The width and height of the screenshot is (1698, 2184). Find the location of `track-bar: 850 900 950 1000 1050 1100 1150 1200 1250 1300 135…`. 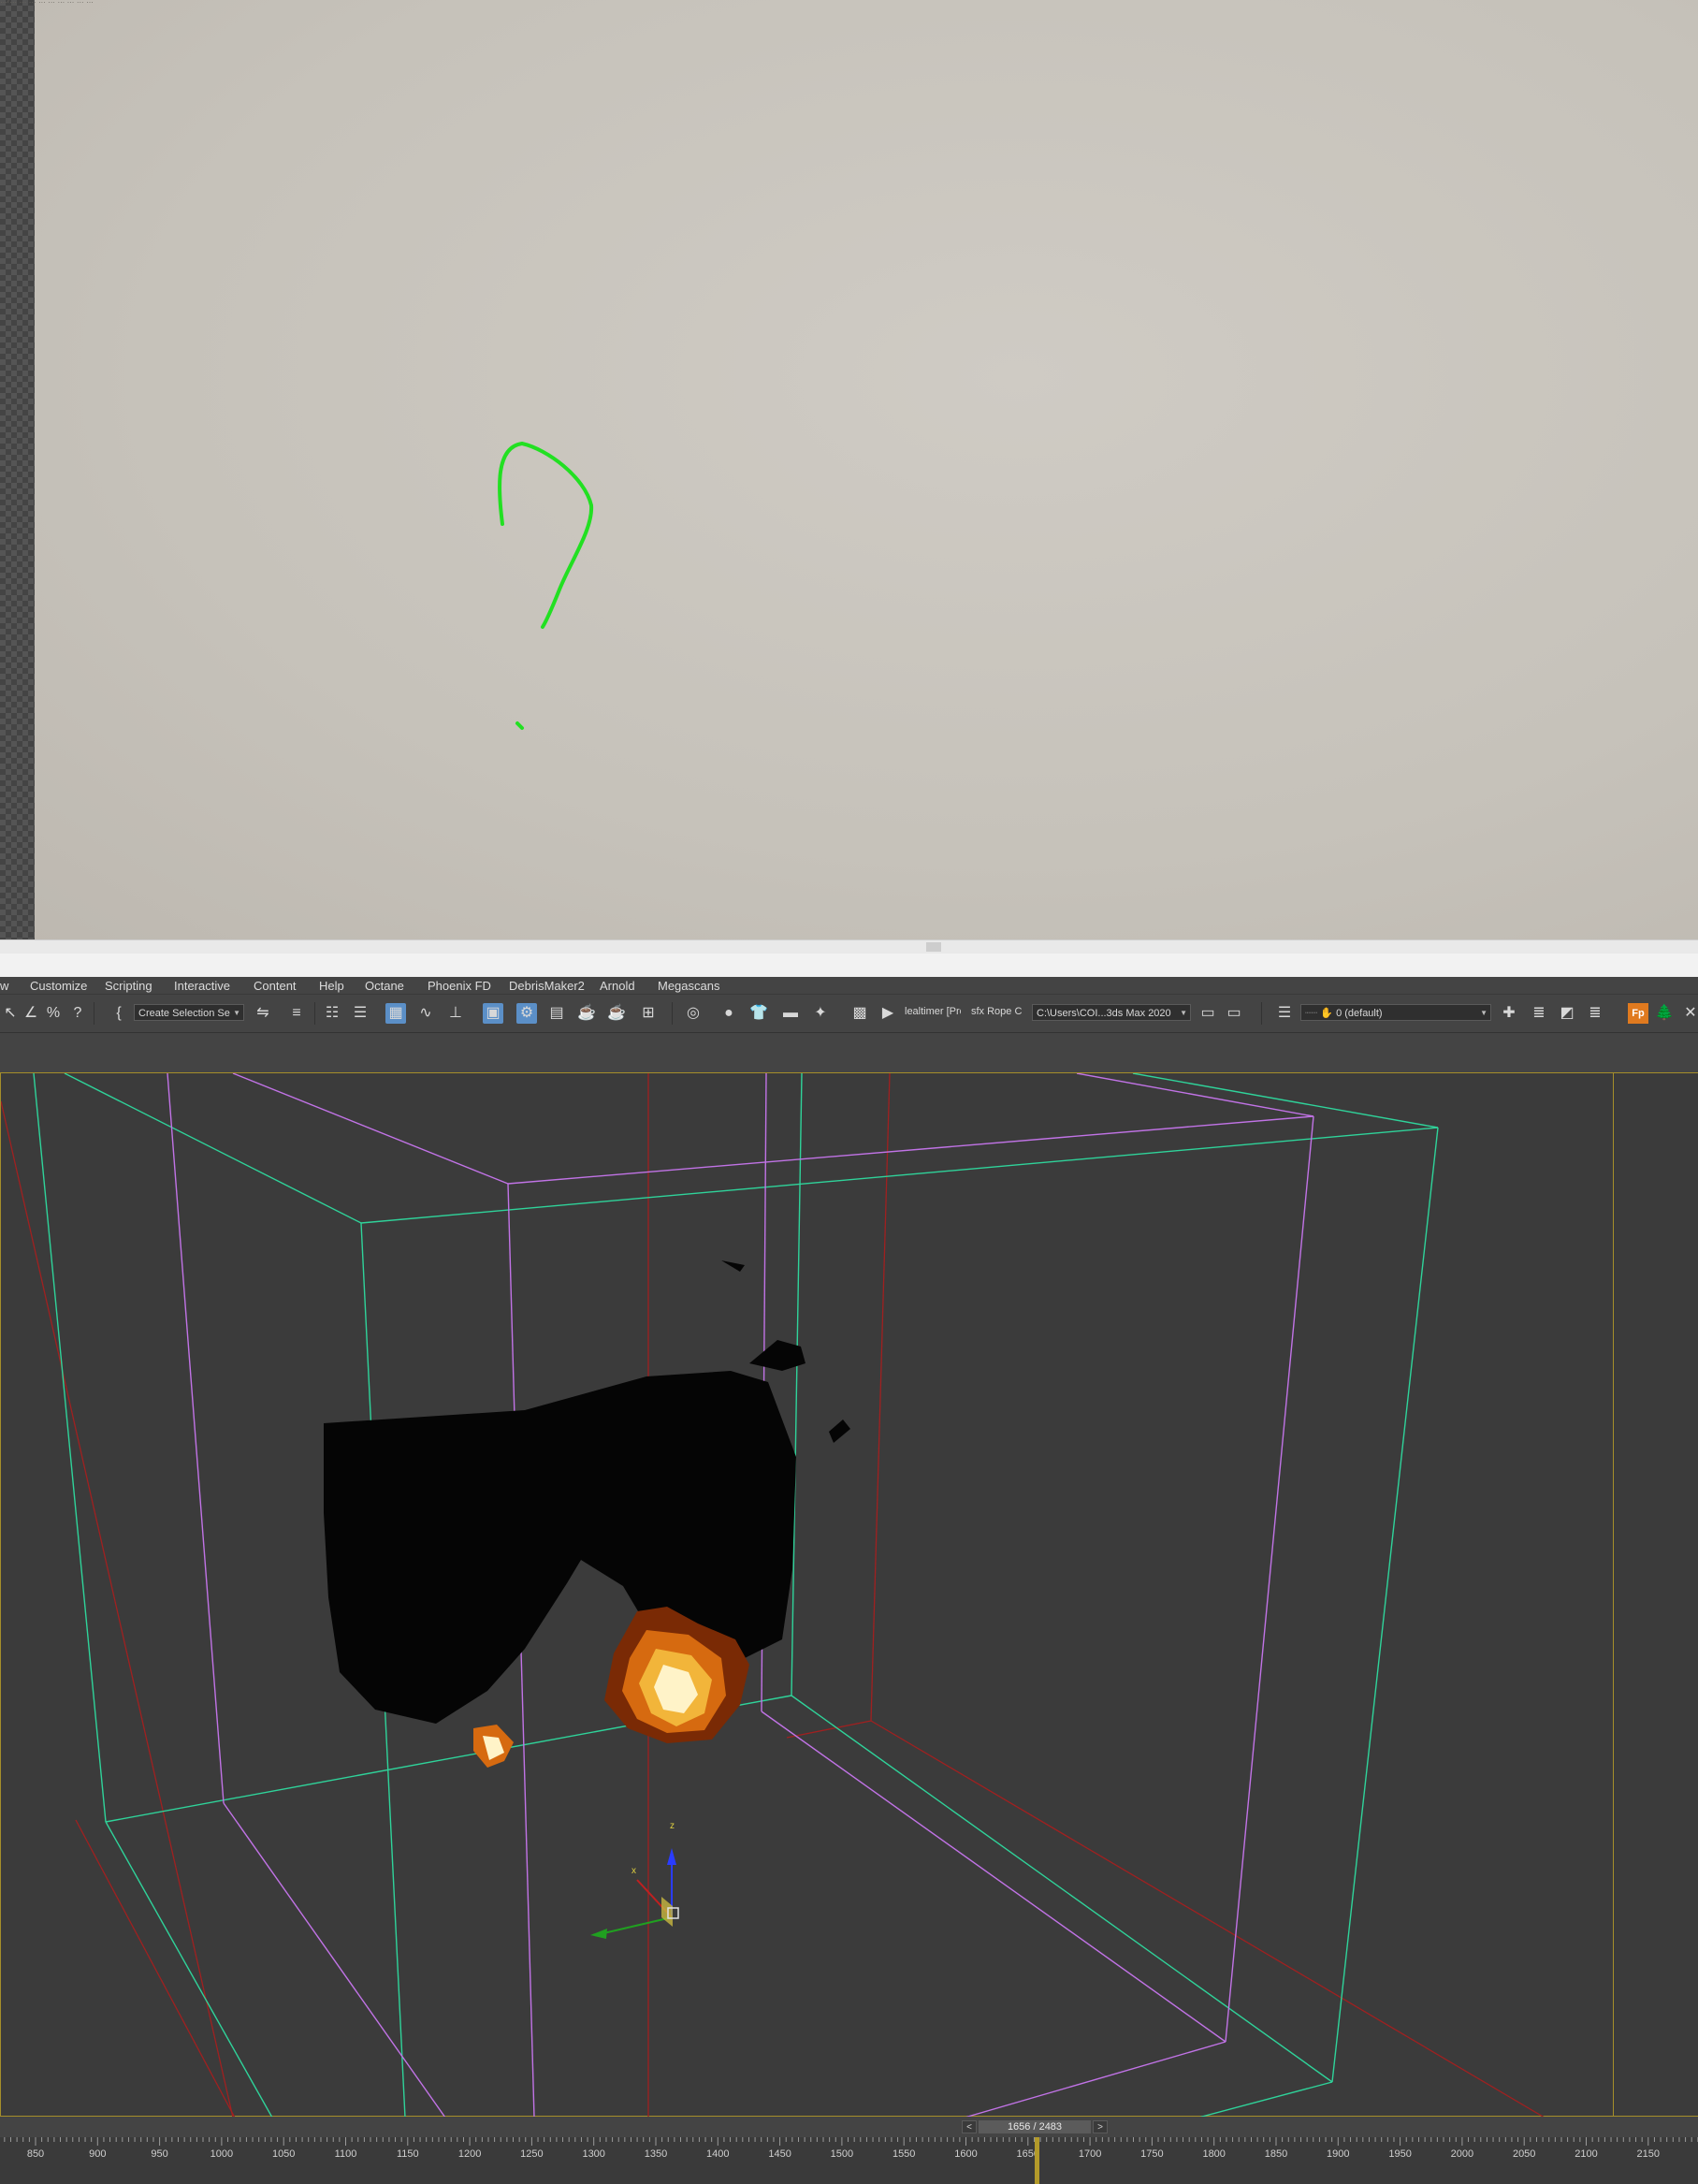

track-bar: 850 900 950 1000 1050 1100 1150 1200 1250 1300 135… is located at coordinates (849, 2160).